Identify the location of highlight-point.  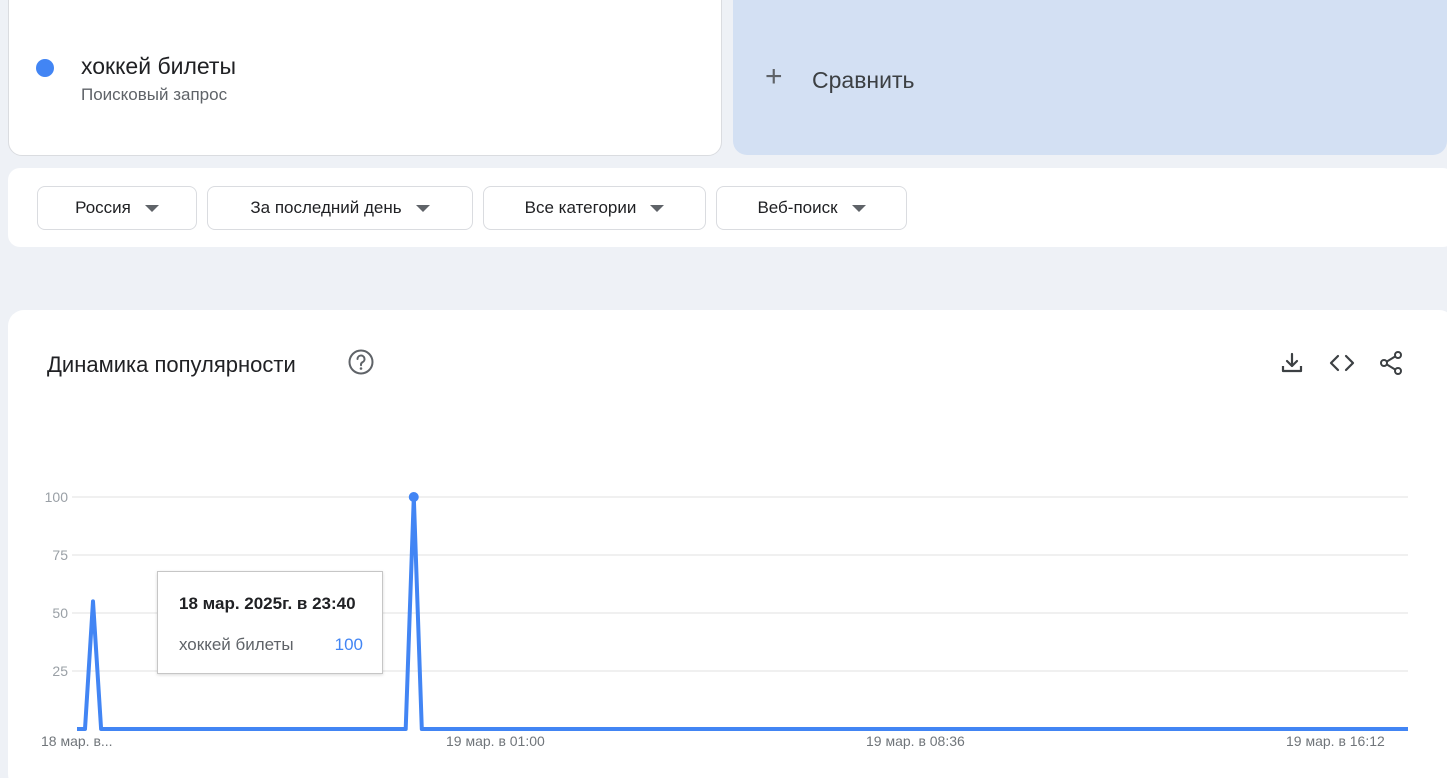
(413, 497).